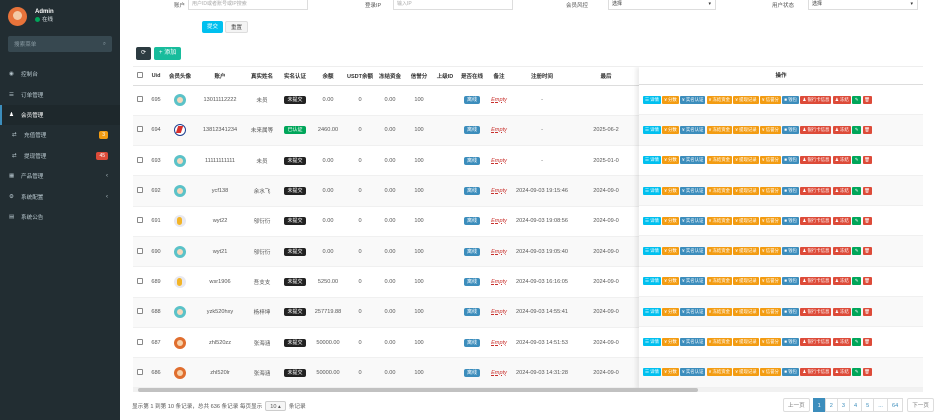 This screenshot has width=948, height=420. What do you see at coordinates (796, 405) in the screenshot?
I see `prev-page-button: 上一页` at bounding box center [796, 405].